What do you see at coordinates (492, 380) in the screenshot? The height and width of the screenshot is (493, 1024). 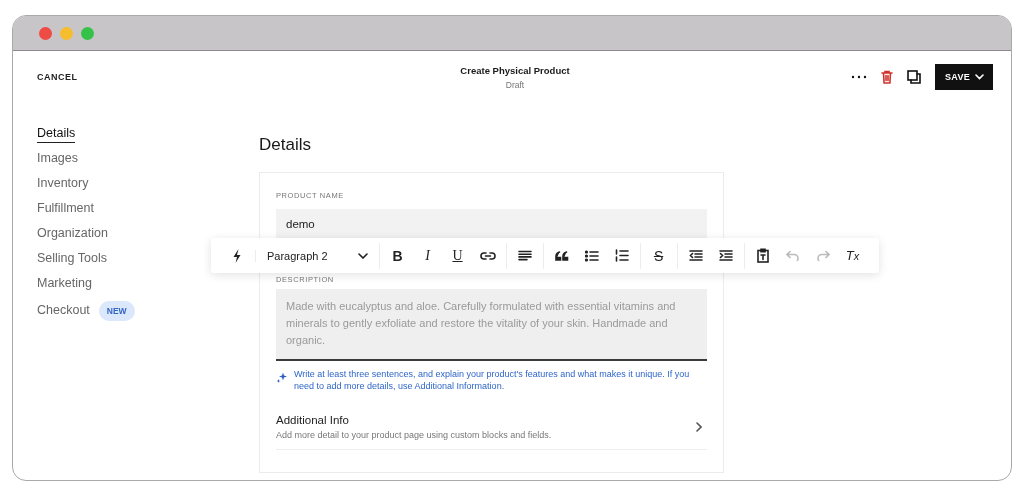 I see `hint-text: Write at least three sentences, and explain your product's features and what makes it unique. If you need to add more details, use Additional Information.` at bounding box center [492, 380].